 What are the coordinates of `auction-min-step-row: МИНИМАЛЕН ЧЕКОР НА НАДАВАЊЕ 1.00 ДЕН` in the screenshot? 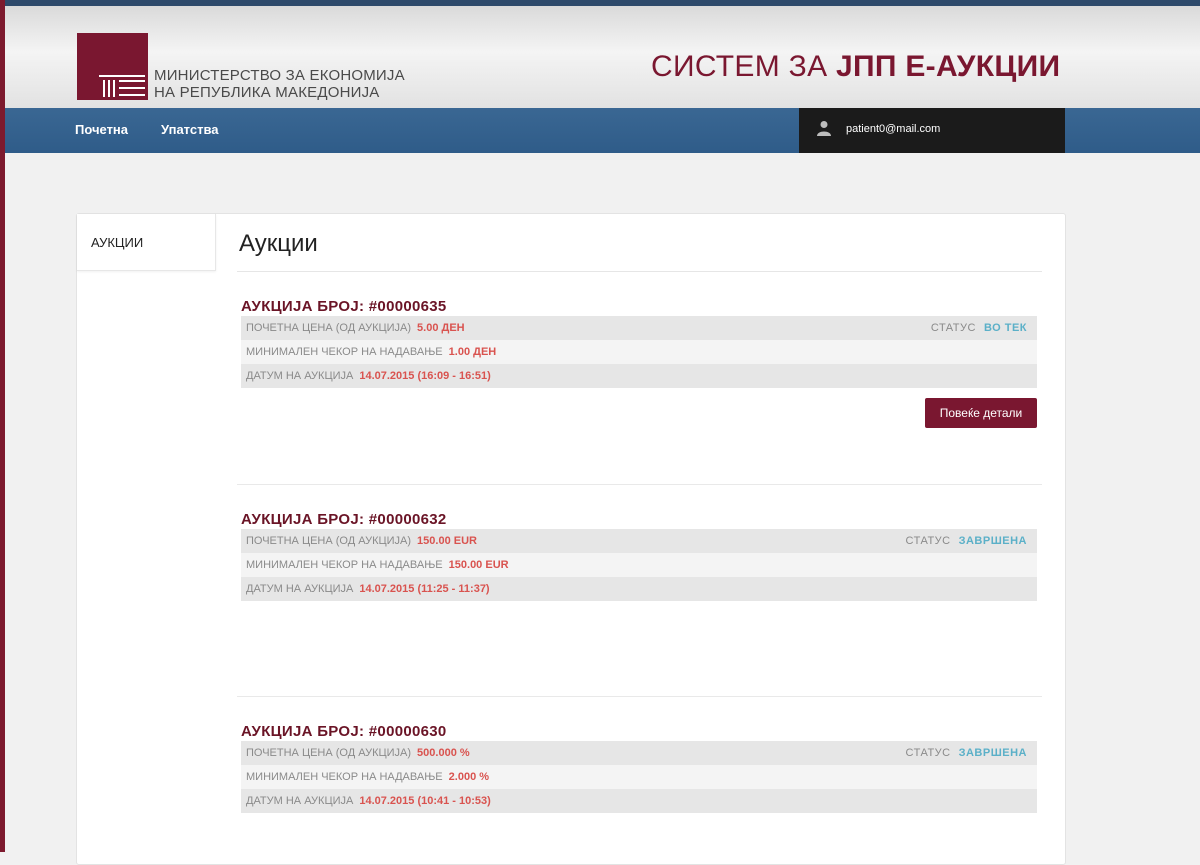 It's located at (639, 352).